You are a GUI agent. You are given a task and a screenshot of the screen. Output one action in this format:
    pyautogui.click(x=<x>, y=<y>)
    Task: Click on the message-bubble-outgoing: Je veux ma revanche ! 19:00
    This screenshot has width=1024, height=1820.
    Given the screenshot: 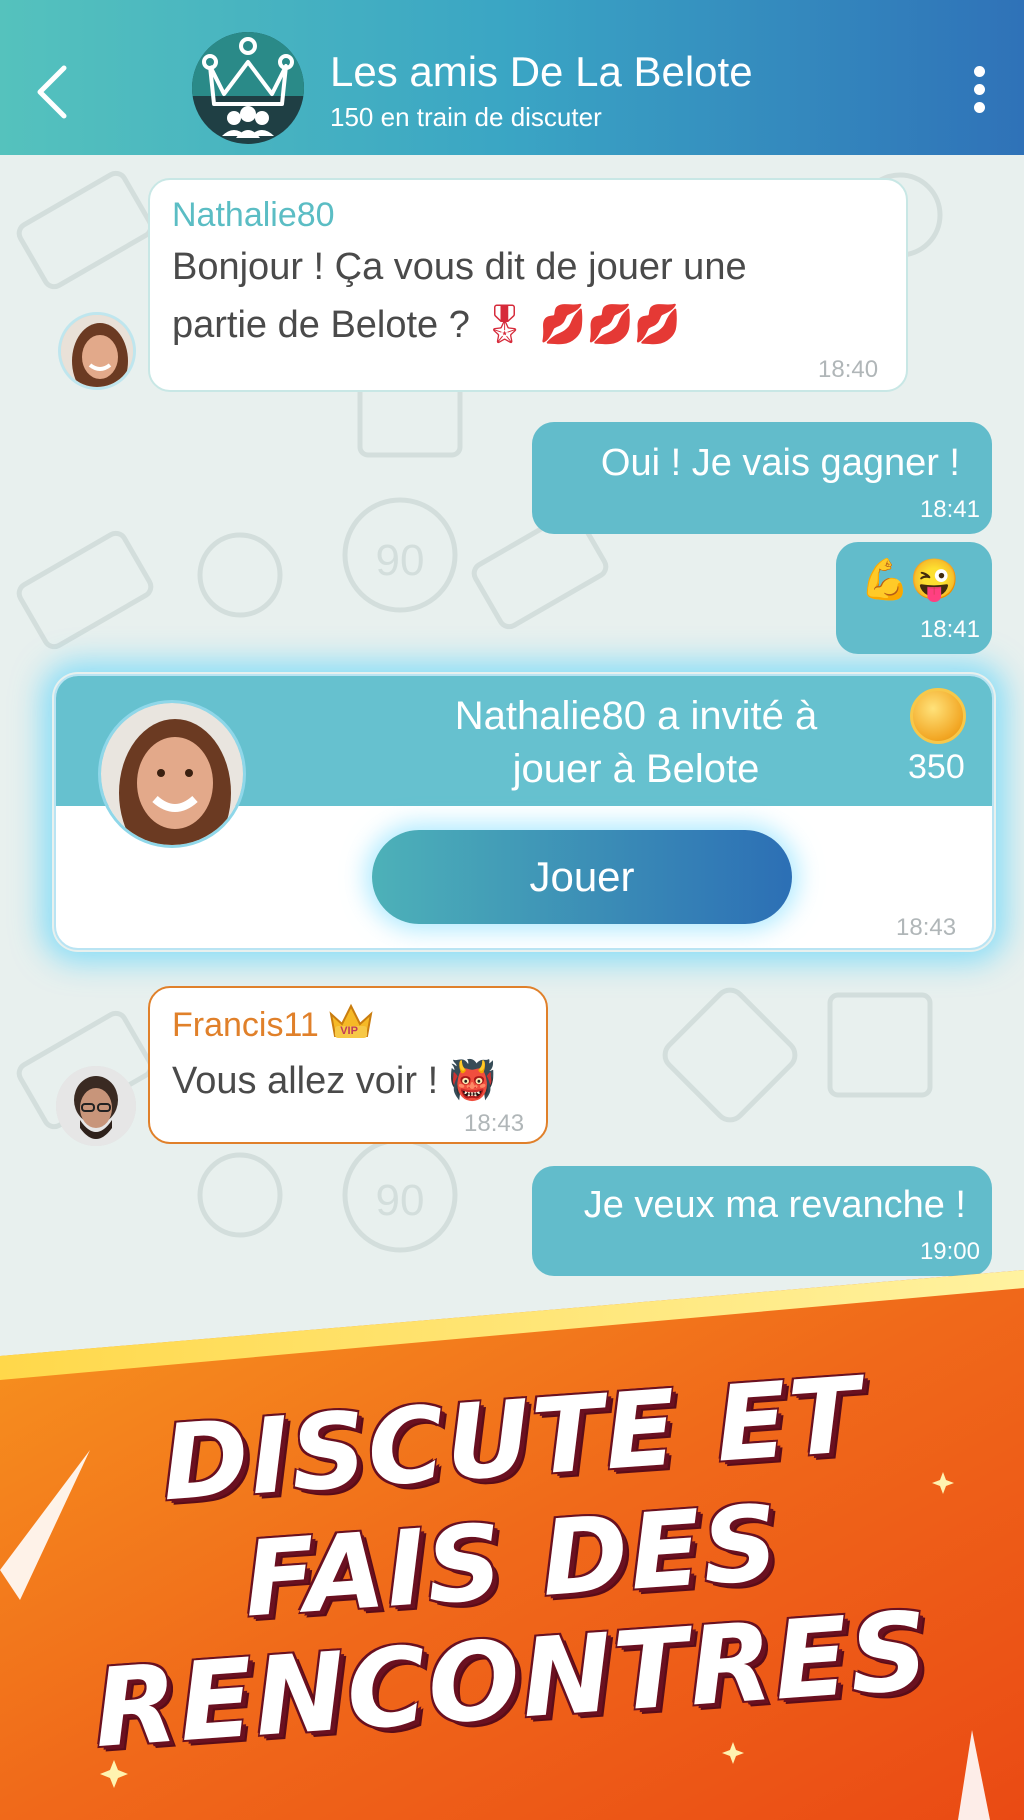 What is the action you would take?
    pyautogui.click(x=762, y=1221)
    